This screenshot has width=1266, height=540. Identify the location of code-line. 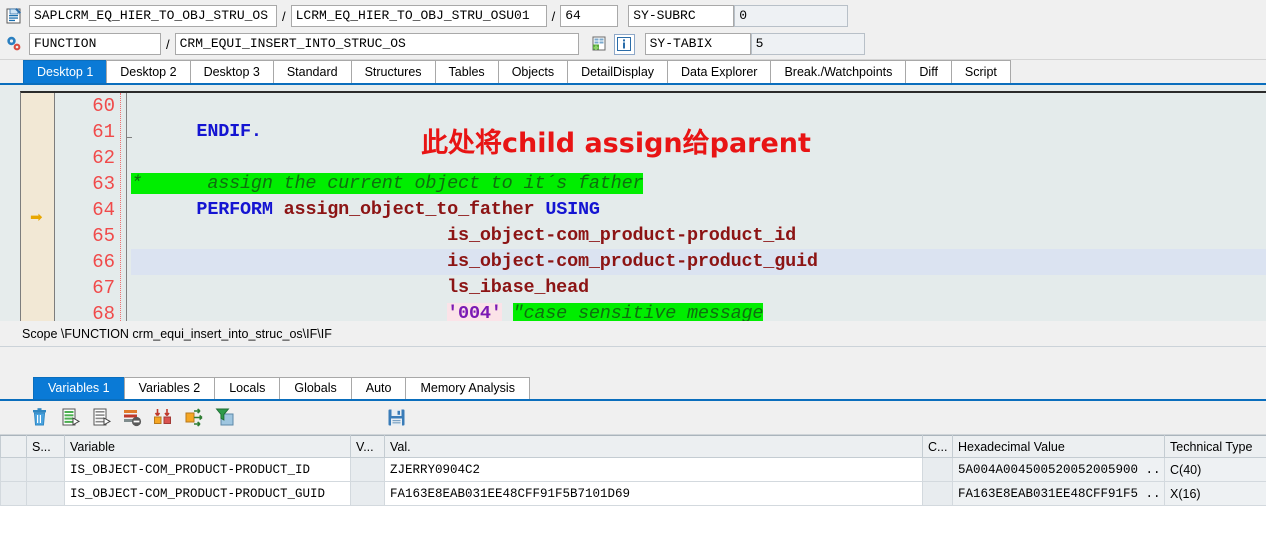
(698, 106).